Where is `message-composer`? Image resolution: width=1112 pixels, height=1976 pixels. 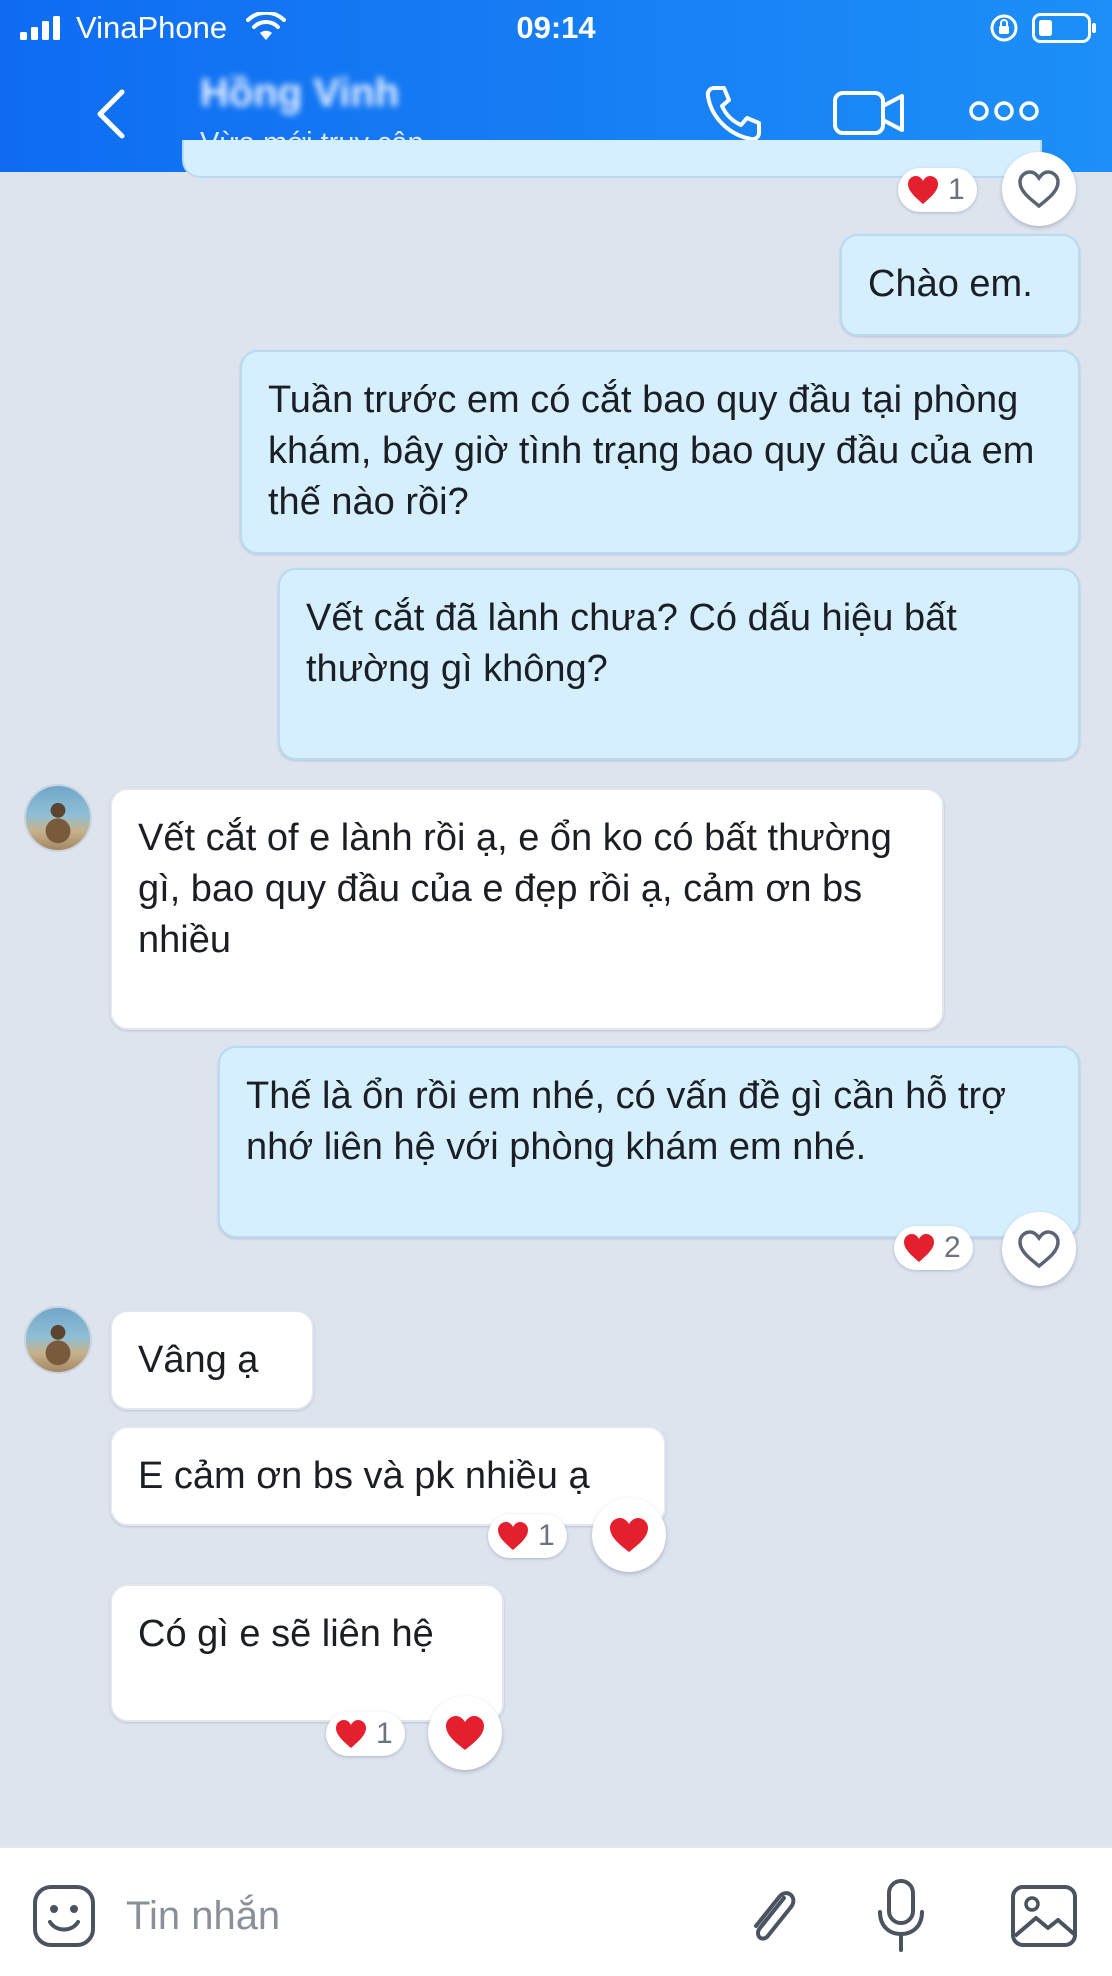
message-composer is located at coordinates (556, 1911).